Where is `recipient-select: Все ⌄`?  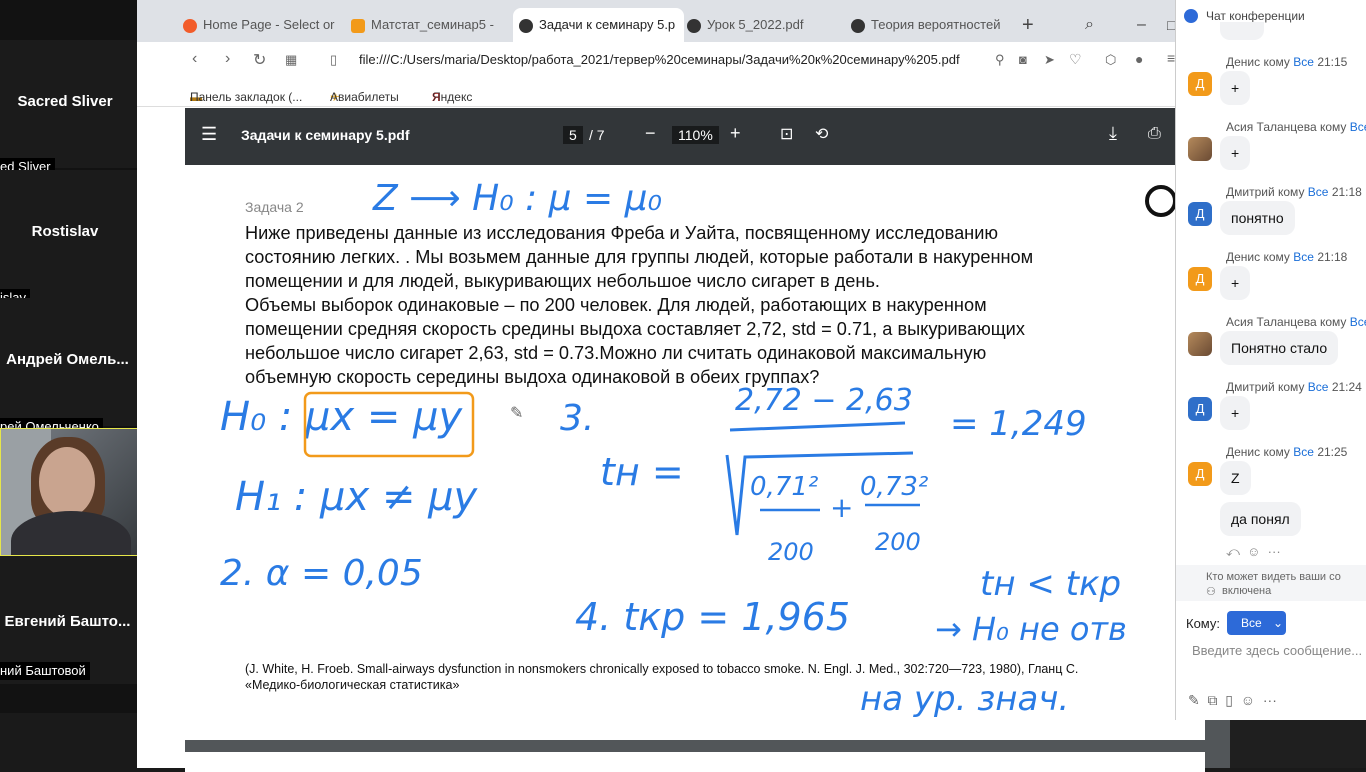 recipient-select: Все ⌄ is located at coordinates (1256, 623).